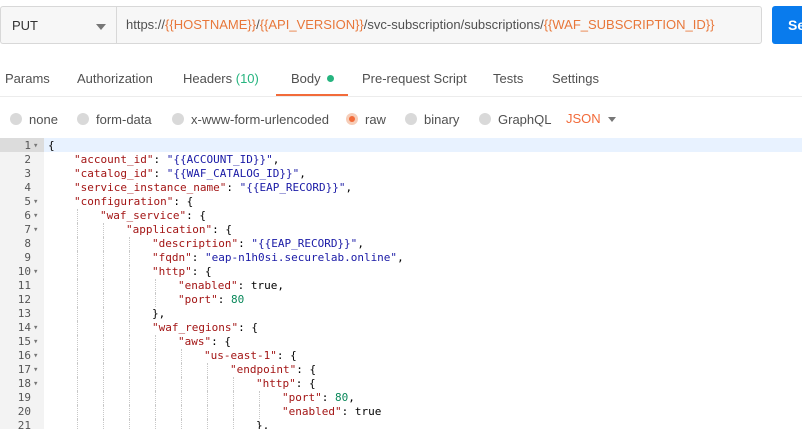 Image resolution: width=802 pixels, height=429 pixels. What do you see at coordinates (583, 118) in the screenshot?
I see `format-select: JSON` at bounding box center [583, 118].